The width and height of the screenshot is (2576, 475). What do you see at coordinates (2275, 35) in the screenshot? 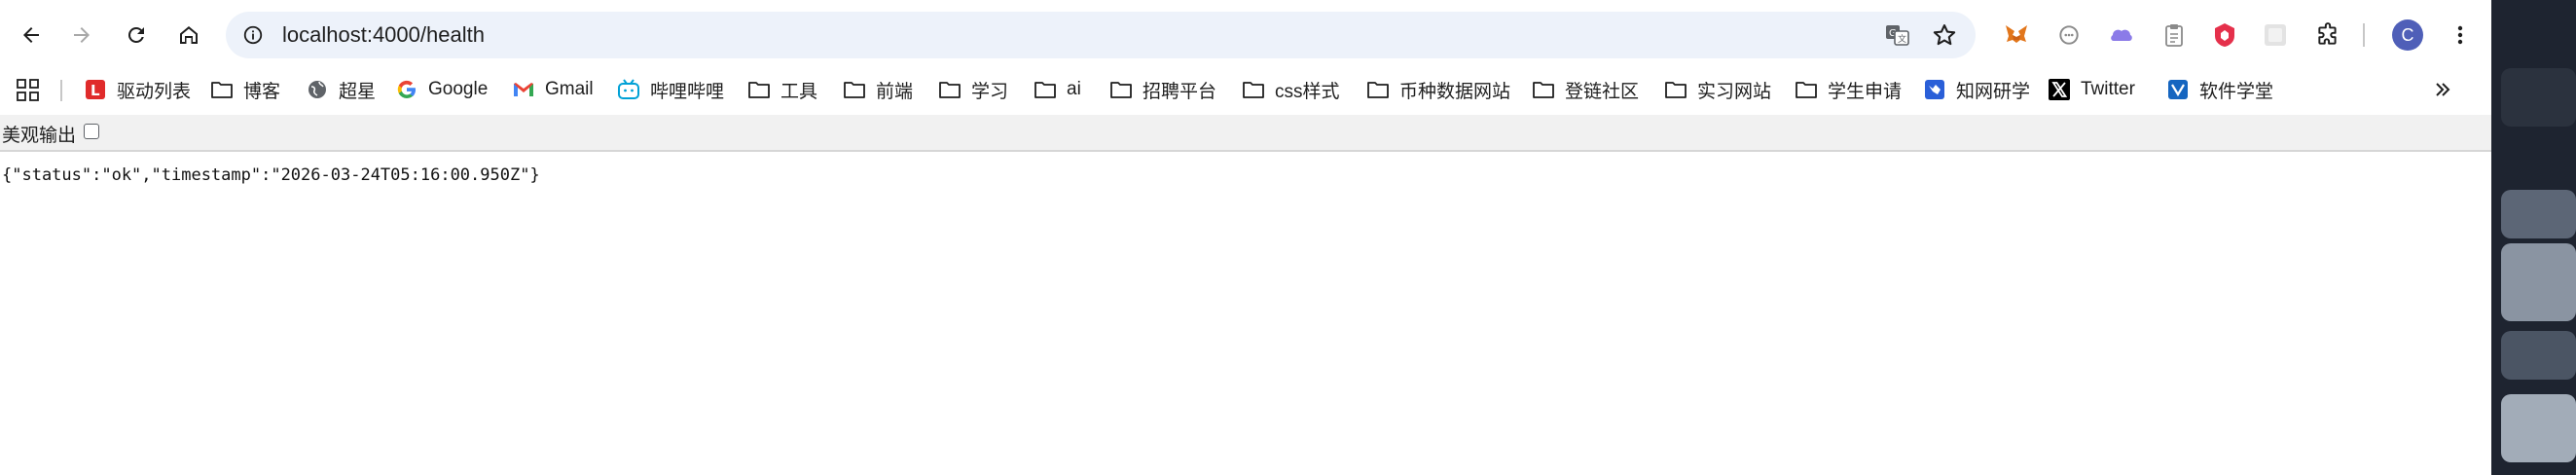
I see `extension-gray-icon` at bounding box center [2275, 35].